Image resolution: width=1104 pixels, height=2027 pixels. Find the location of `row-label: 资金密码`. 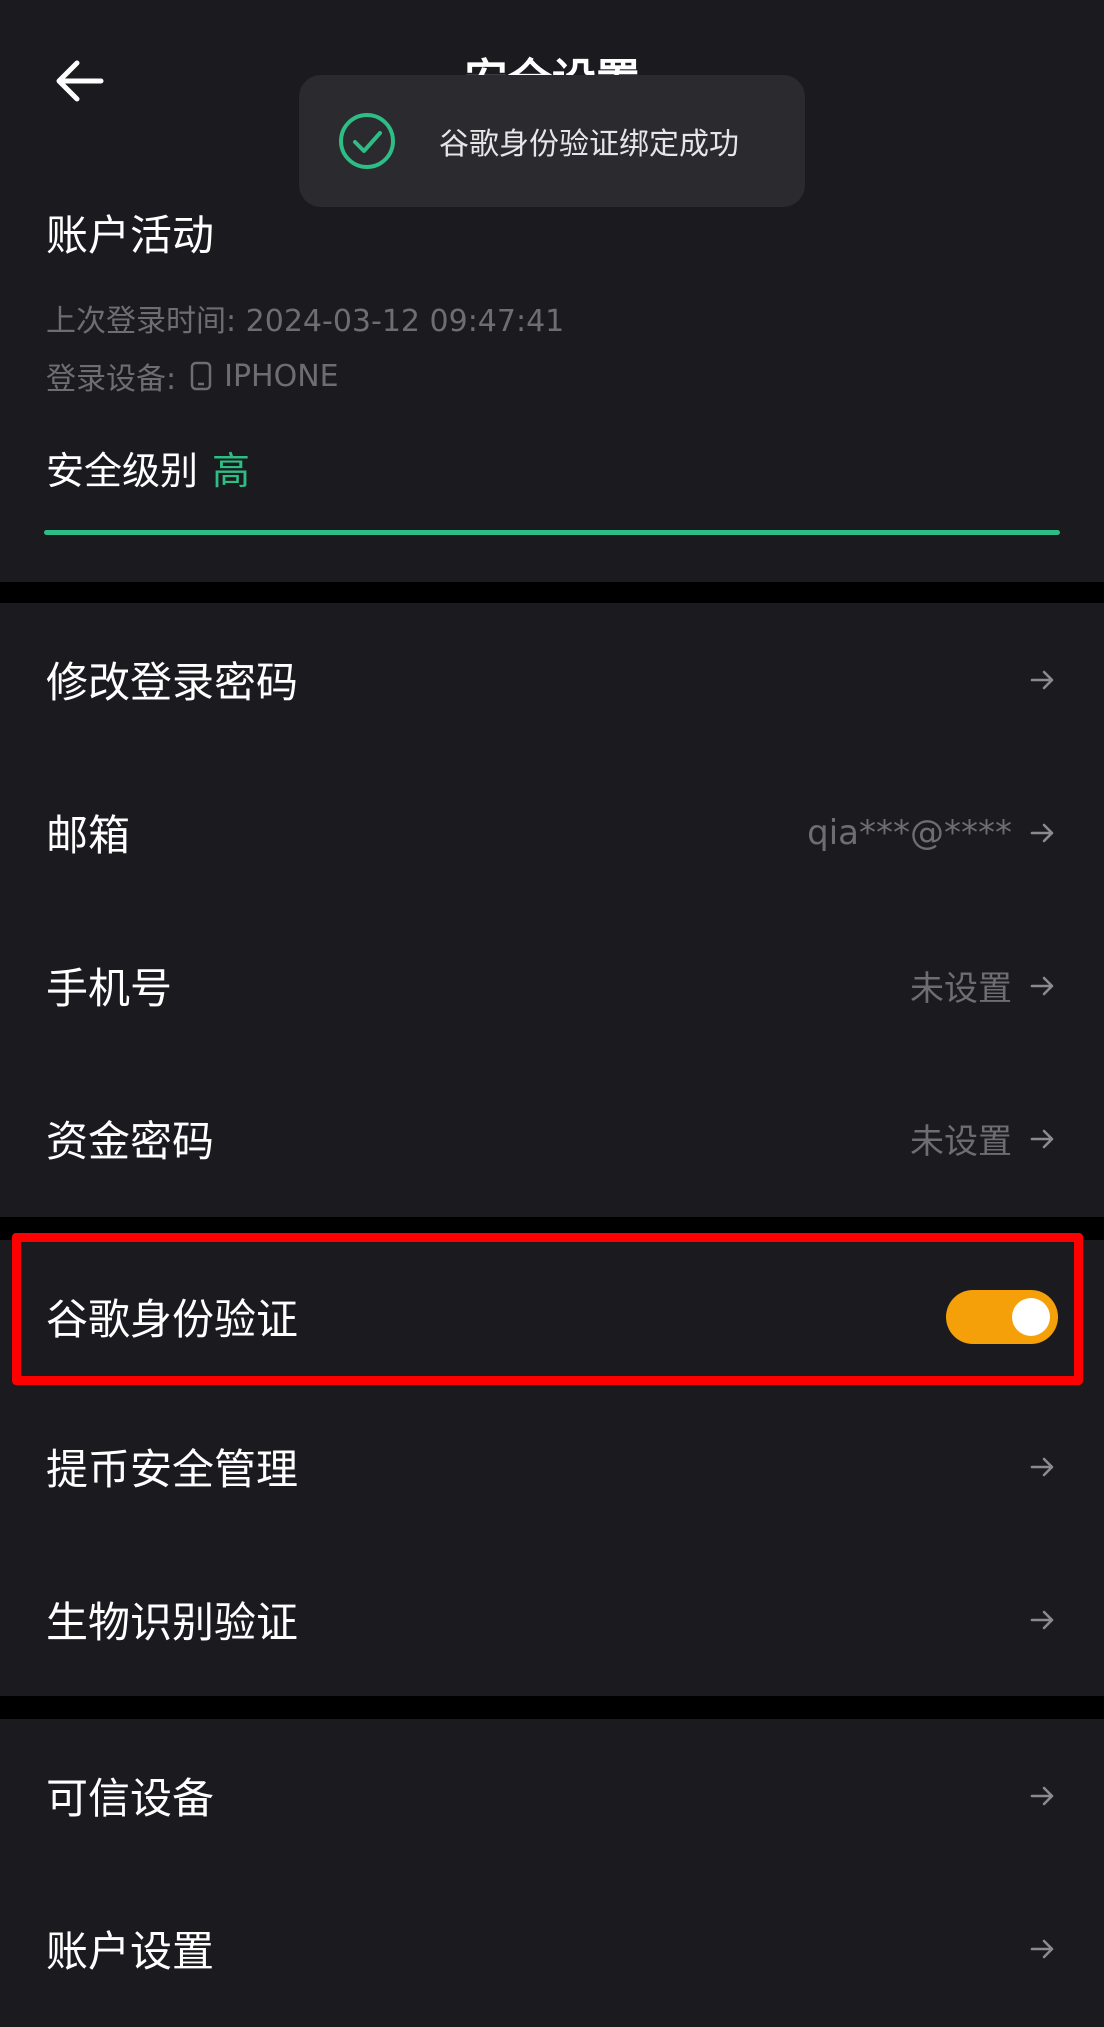

row-label: 资金密码 is located at coordinates (130, 1141).